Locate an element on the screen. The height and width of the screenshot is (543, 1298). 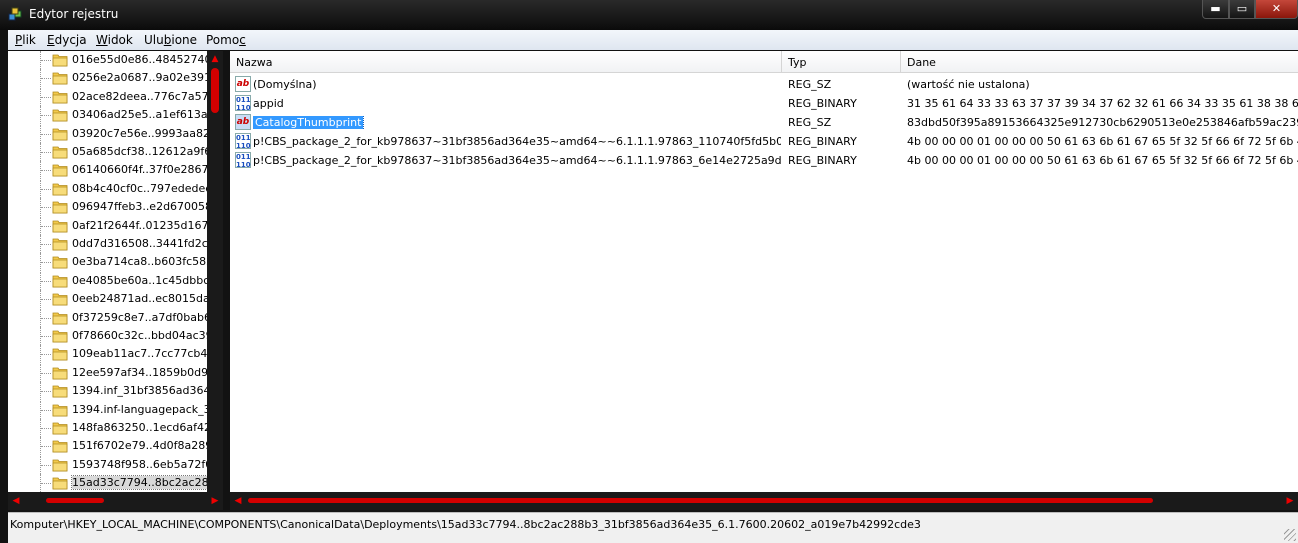
tree-item-label: 109eab11ac7..7cc77cb40c is located at coordinates (139, 354).